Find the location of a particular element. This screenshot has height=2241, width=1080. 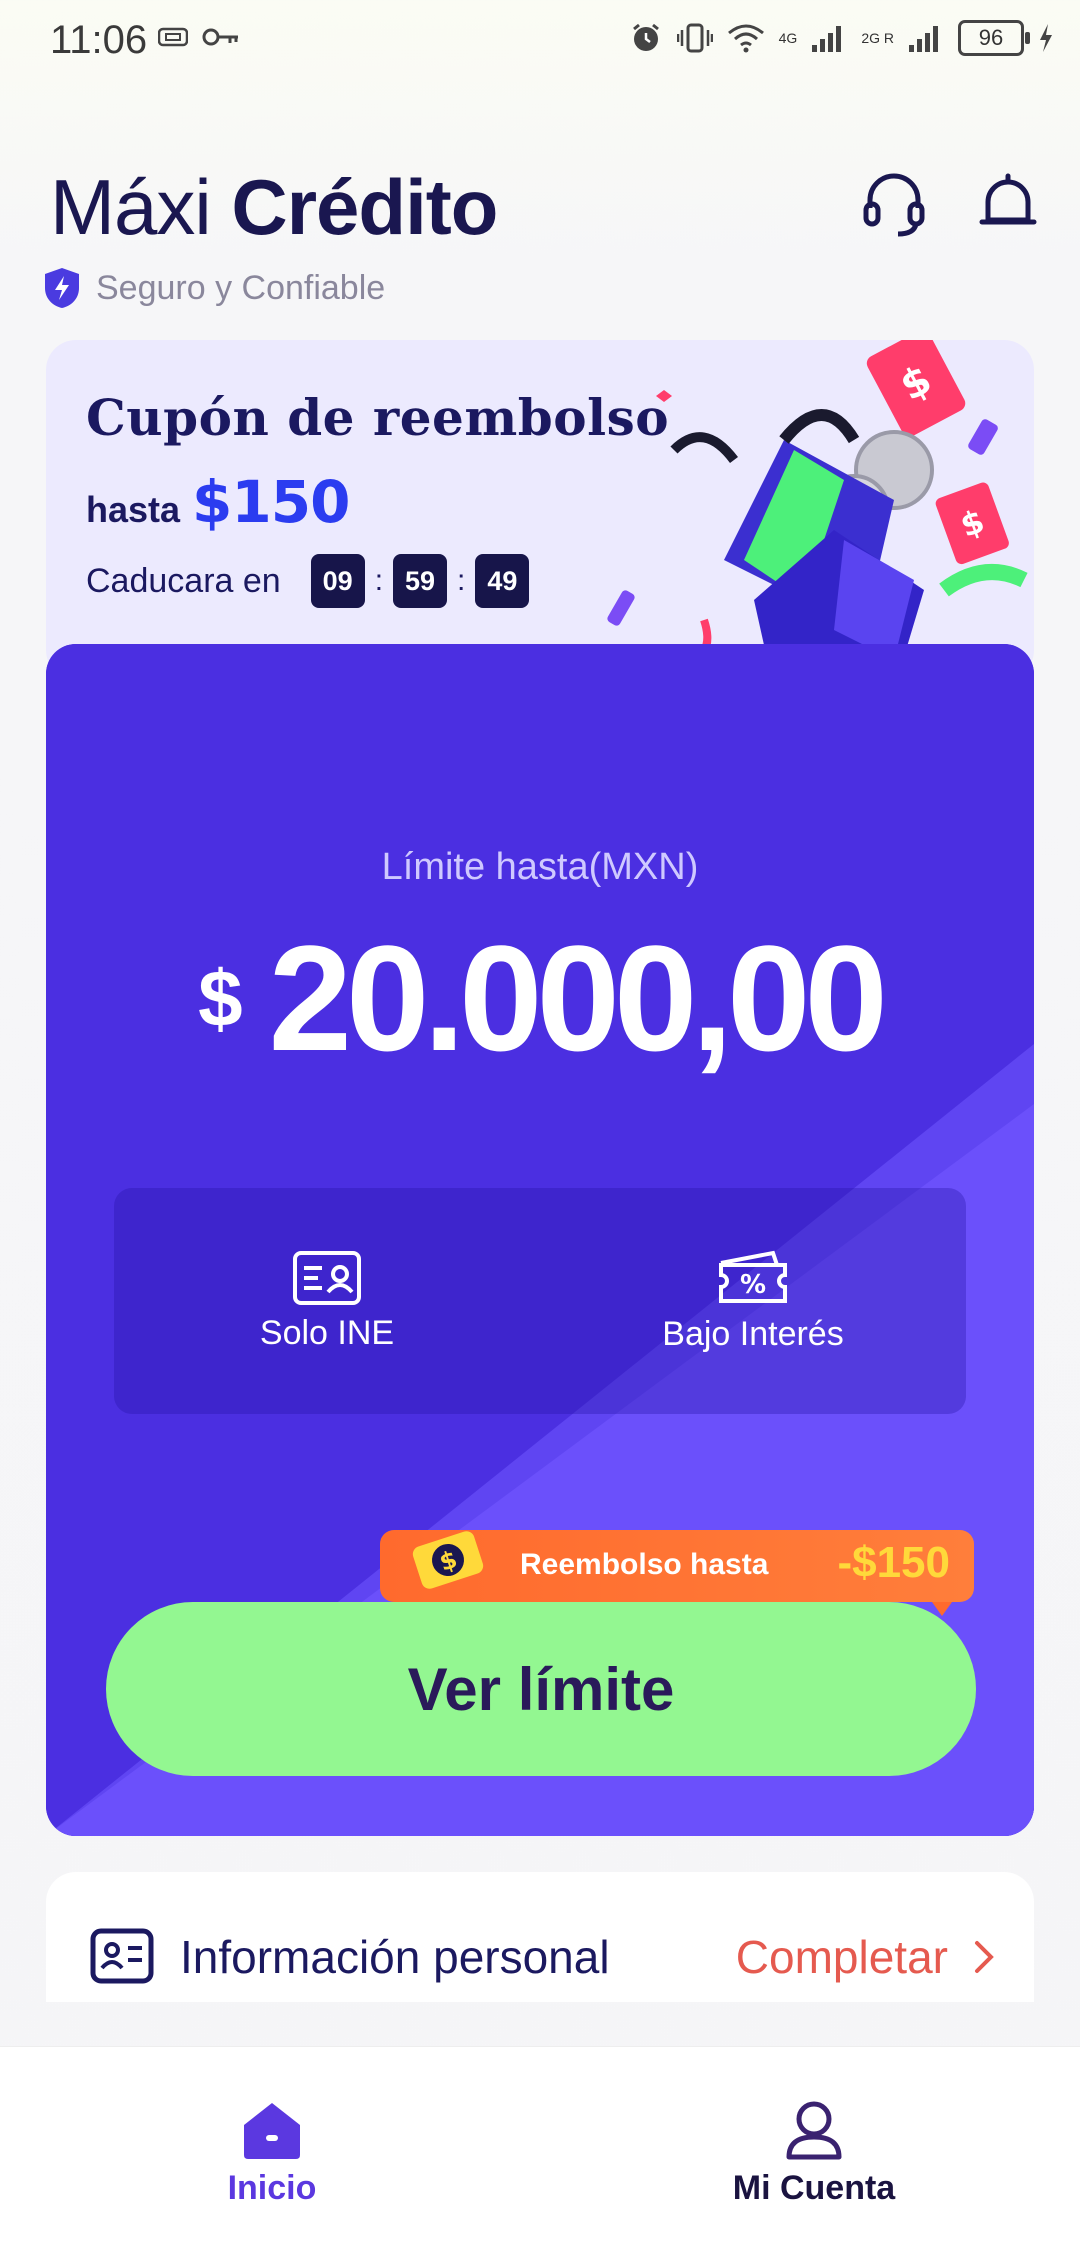

rebate-label: Reembolso hasta is located at coordinates (644, 1564).